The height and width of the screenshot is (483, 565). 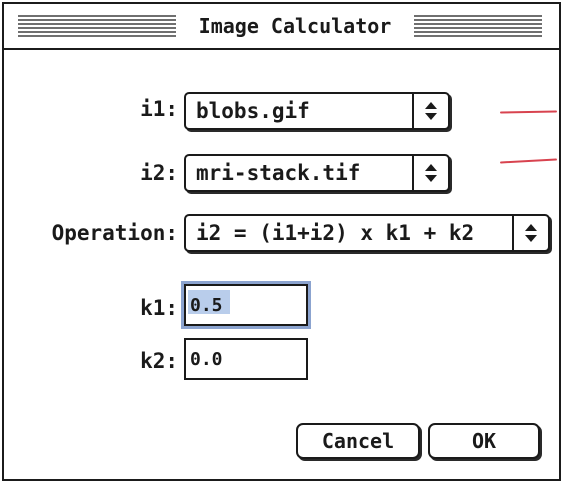 I want to click on cancel-button: Cancel, so click(x=358, y=441).